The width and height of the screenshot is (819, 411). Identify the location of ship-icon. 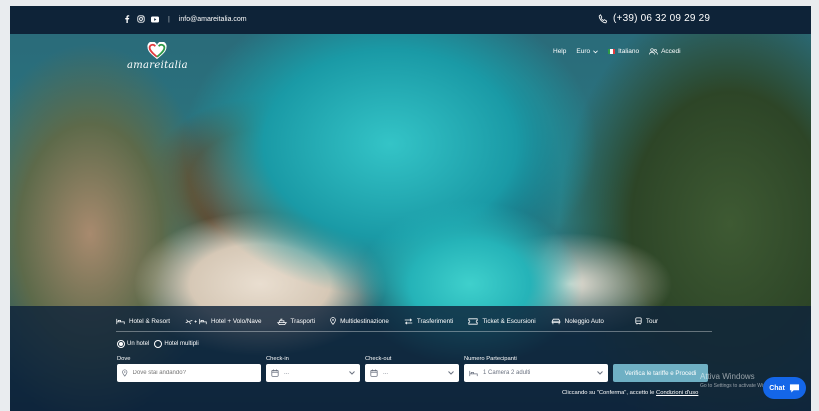
(281, 321).